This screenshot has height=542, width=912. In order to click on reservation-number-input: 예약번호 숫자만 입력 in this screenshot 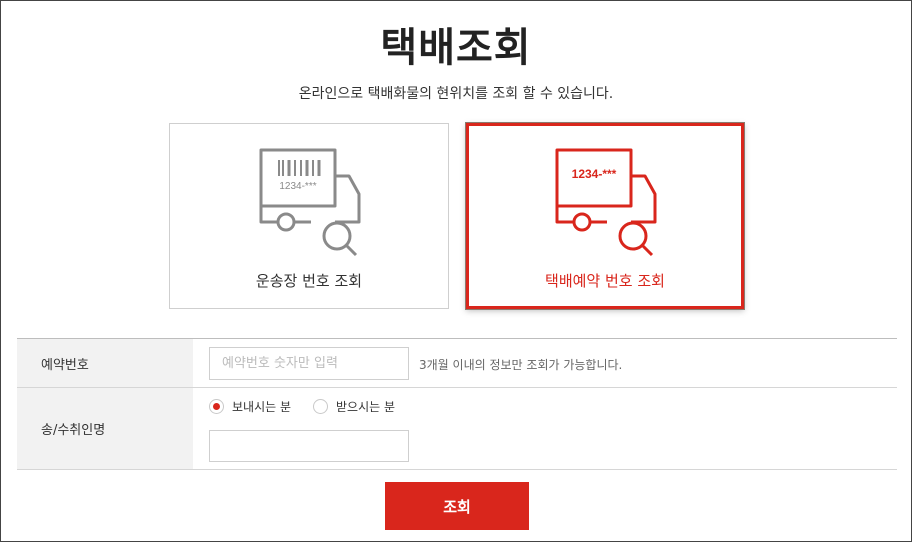, I will do `click(309, 363)`.